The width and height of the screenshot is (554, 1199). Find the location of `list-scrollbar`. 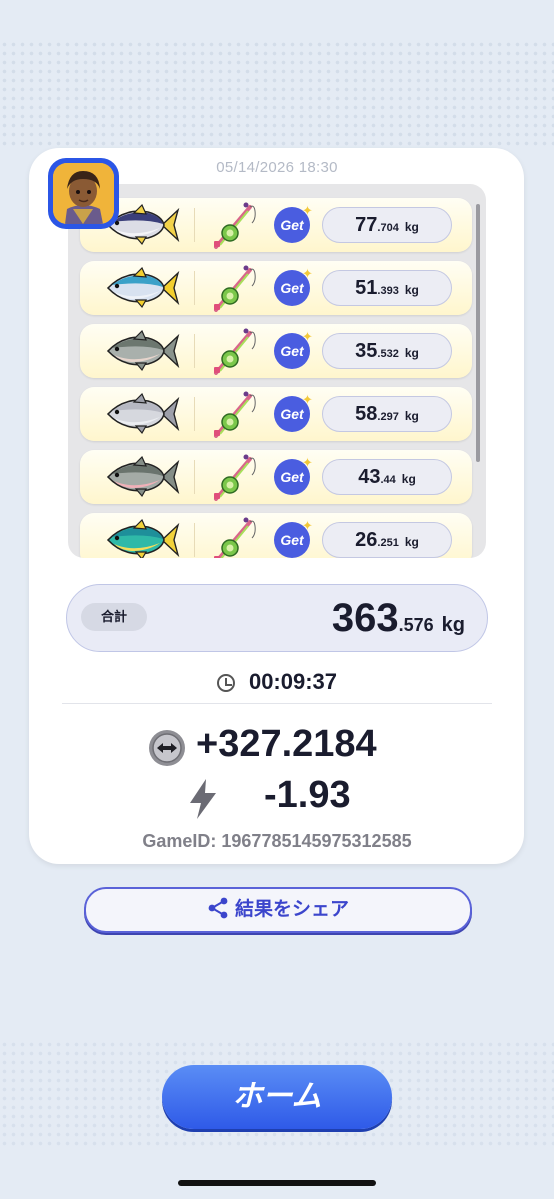

list-scrollbar is located at coordinates (478, 333).